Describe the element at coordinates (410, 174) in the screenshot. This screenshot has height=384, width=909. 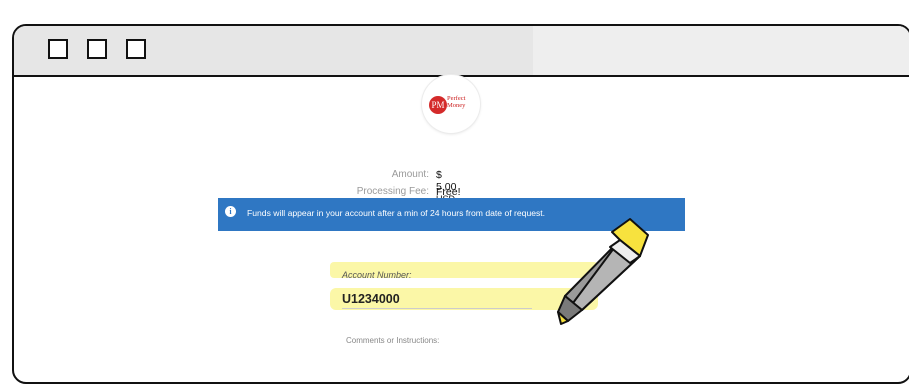
I see `amount-label: Amount:` at that location.